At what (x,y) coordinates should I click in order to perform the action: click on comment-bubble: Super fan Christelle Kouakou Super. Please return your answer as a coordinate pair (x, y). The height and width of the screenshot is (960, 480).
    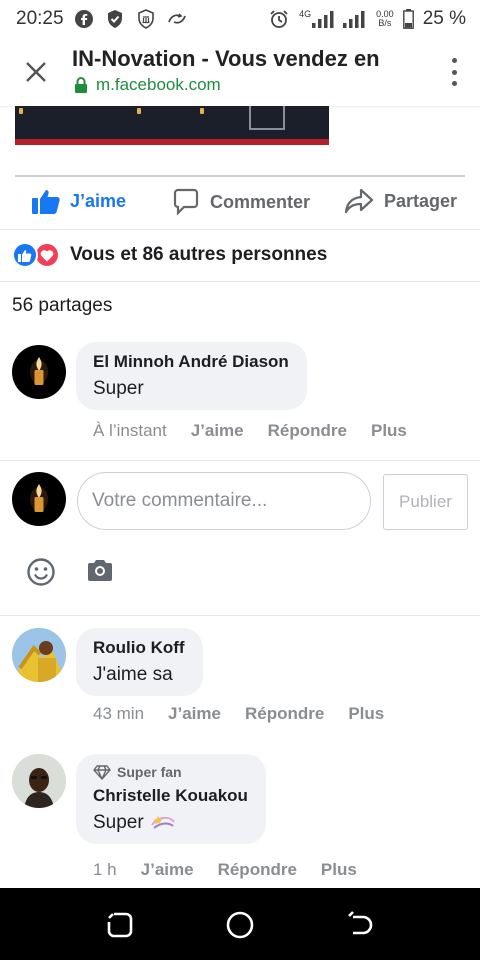
    Looking at the image, I should click on (171, 799).